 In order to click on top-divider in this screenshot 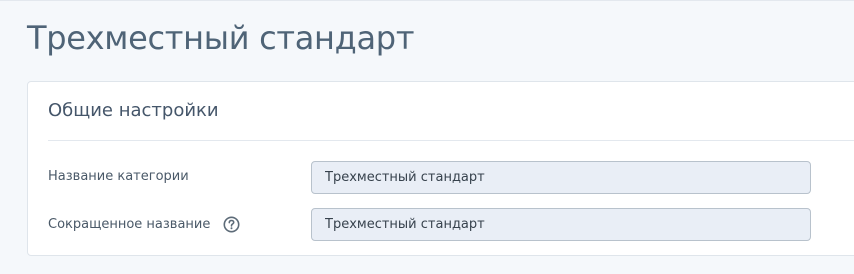, I will do `click(427, 0)`.